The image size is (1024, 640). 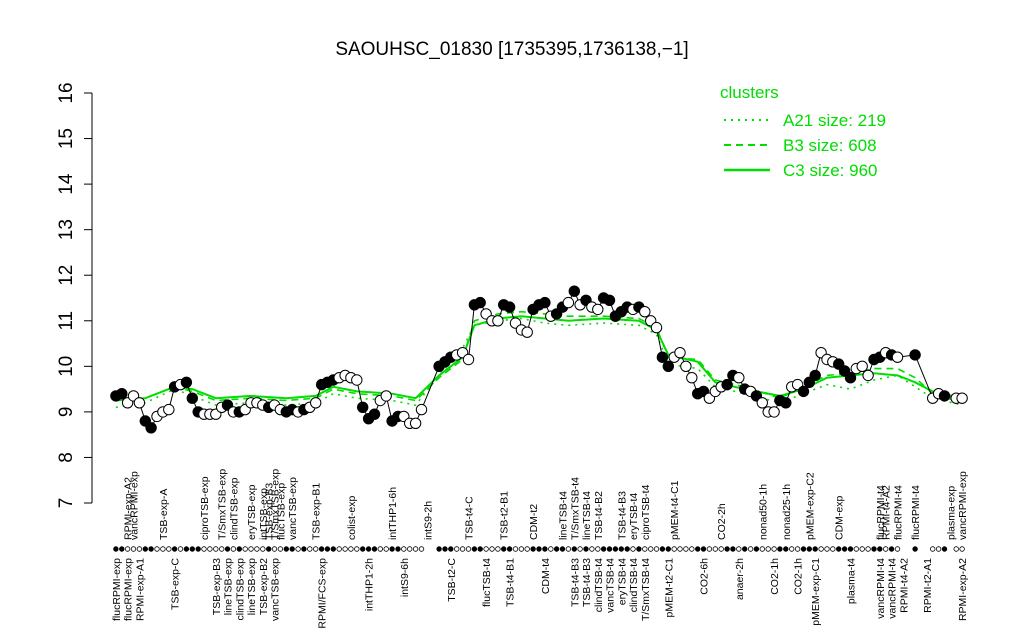 I want to click on x-tick-label-bottom: plasma-t4, so click(x=851, y=581).